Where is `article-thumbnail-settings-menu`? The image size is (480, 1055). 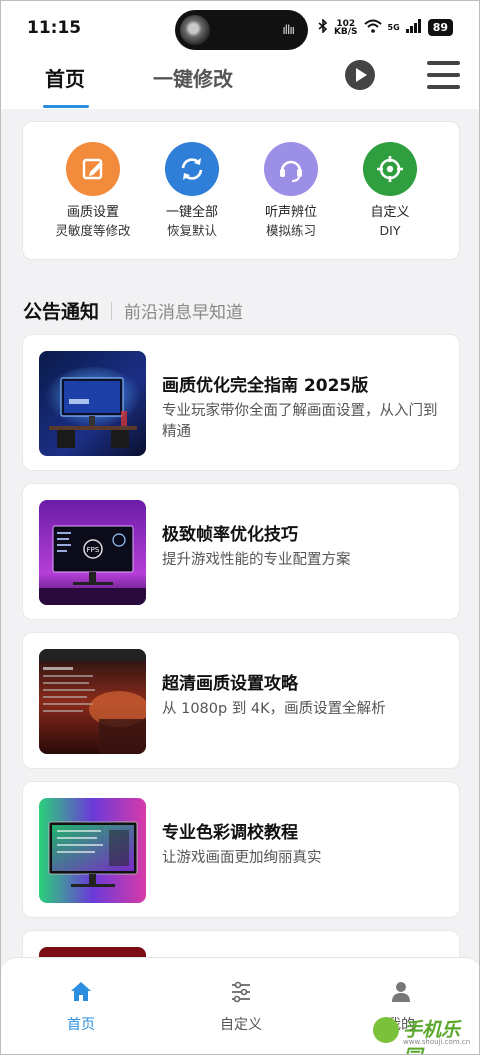 article-thumbnail-settings-menu is located at coordinates (92, 701).